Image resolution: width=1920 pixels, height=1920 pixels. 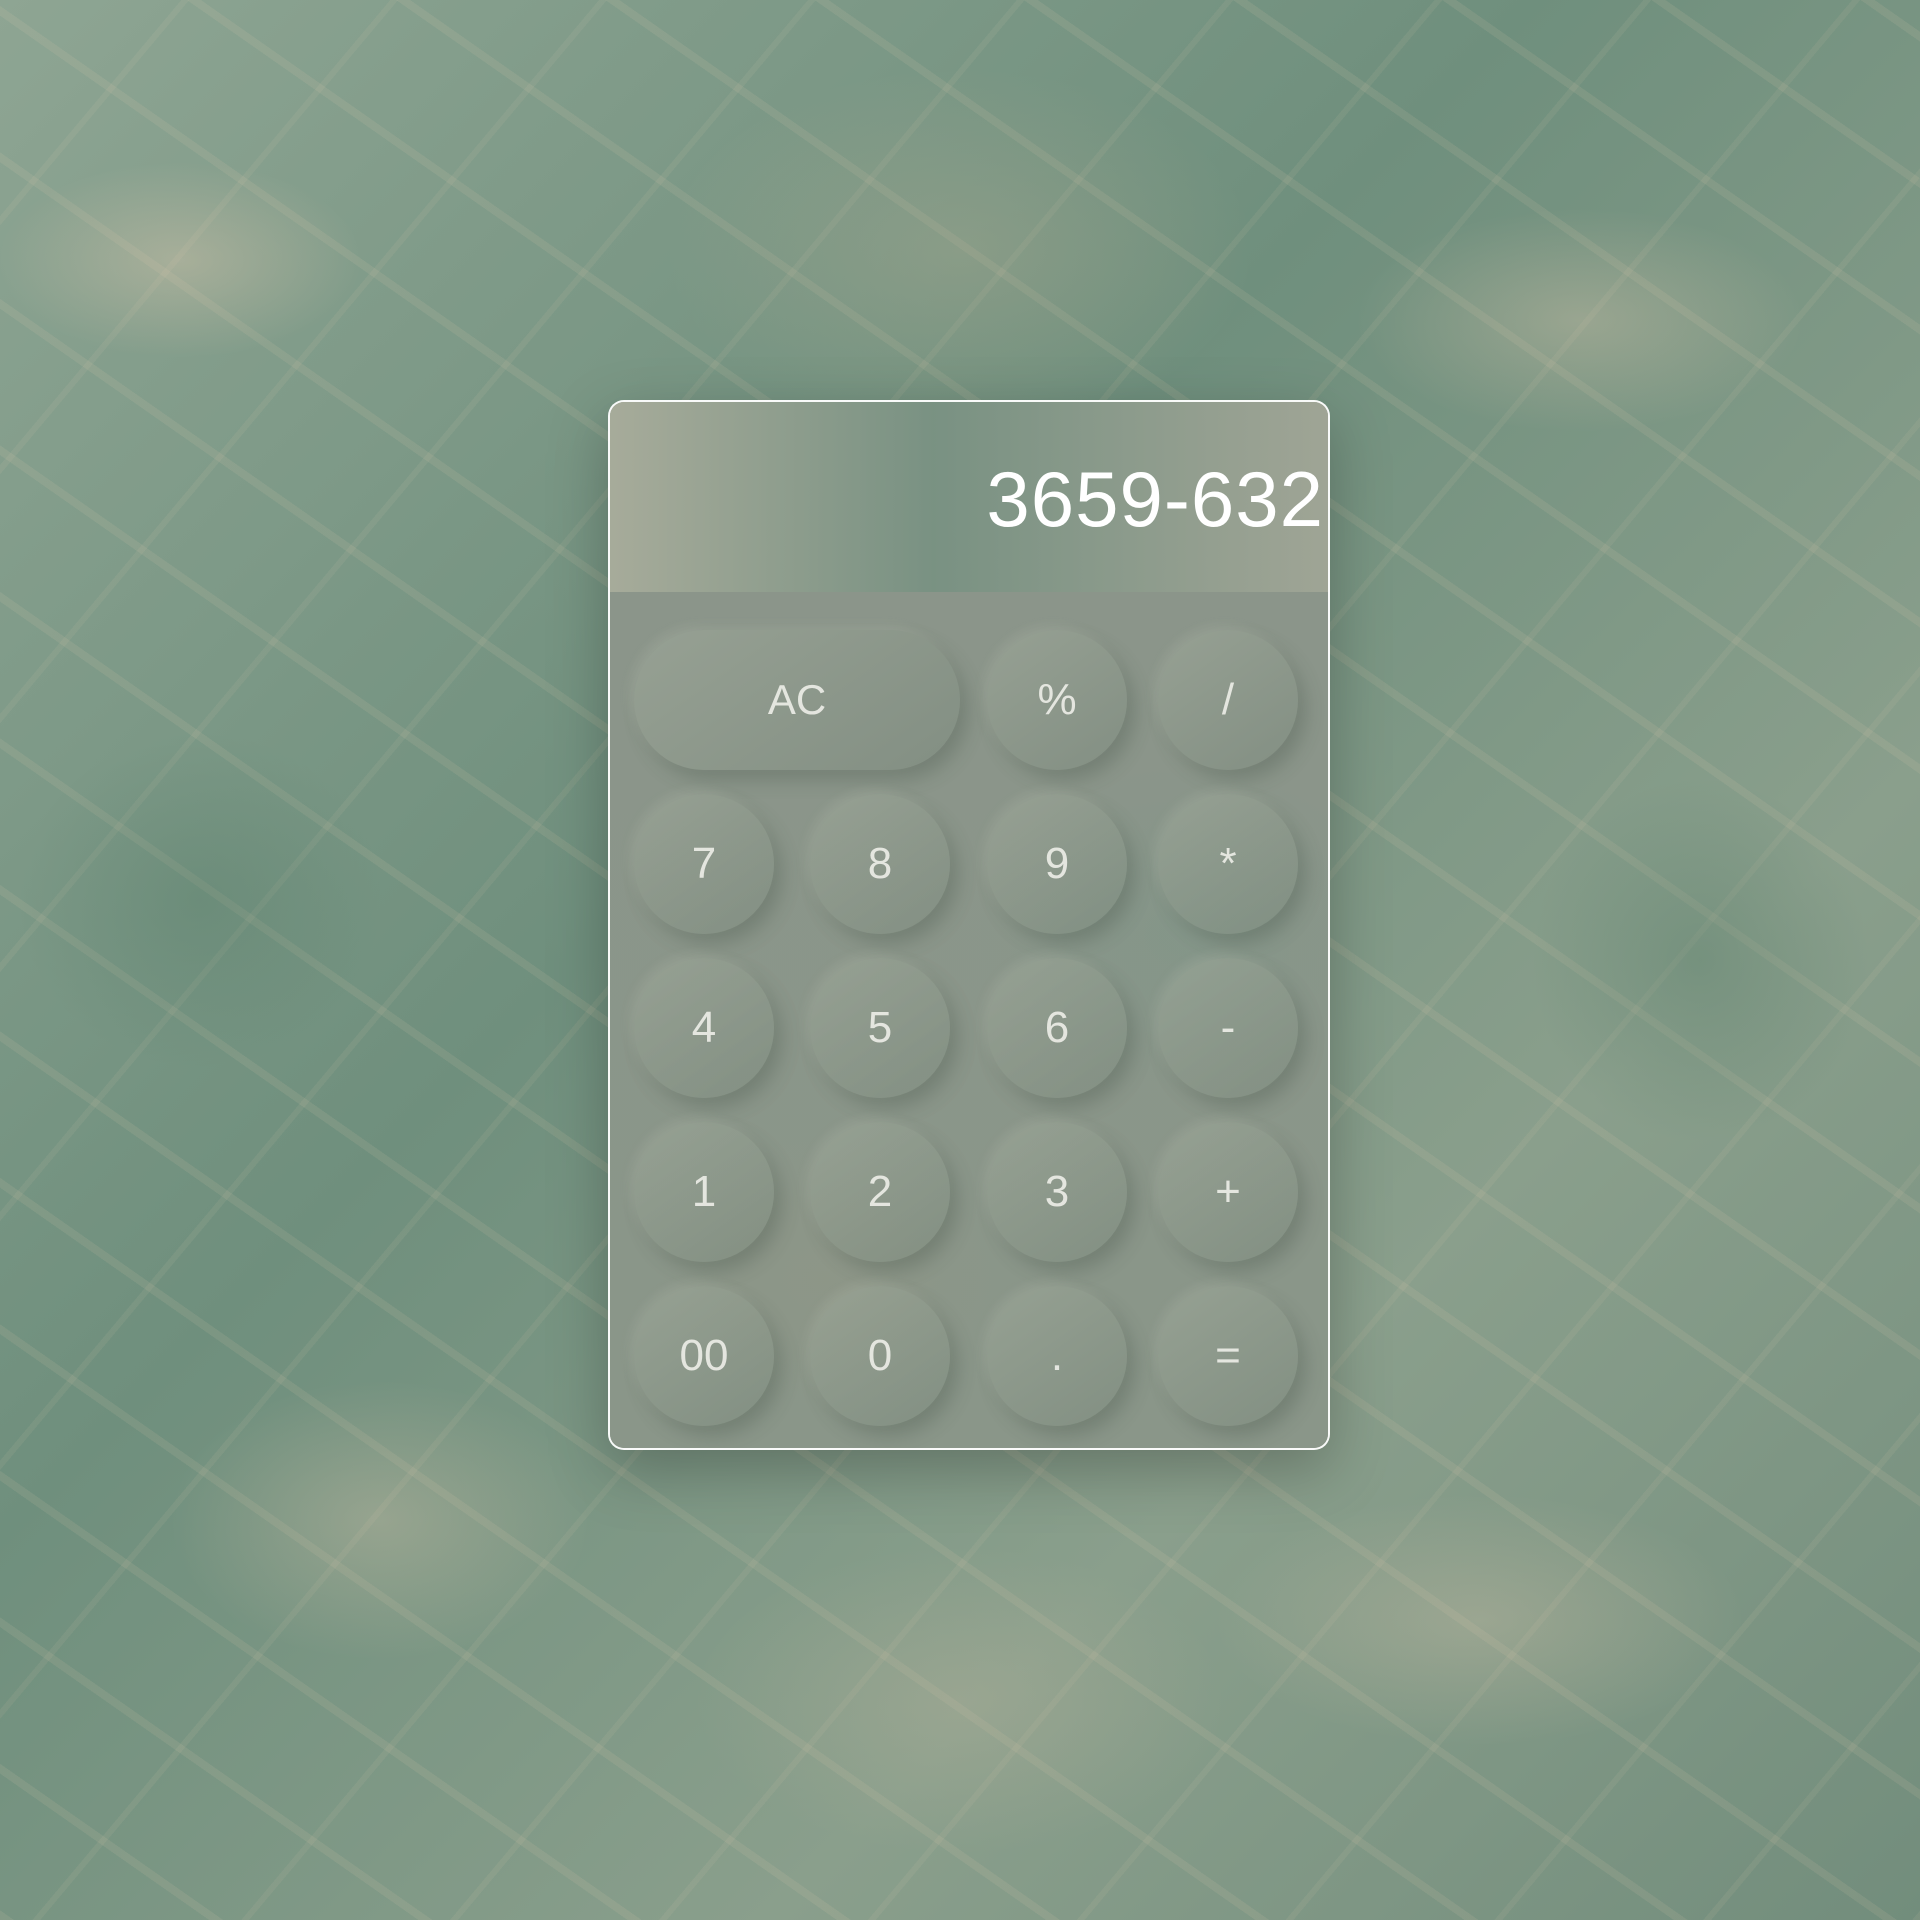 I want to click on digit-3-button: 3, so click(x=1057, y=1192).